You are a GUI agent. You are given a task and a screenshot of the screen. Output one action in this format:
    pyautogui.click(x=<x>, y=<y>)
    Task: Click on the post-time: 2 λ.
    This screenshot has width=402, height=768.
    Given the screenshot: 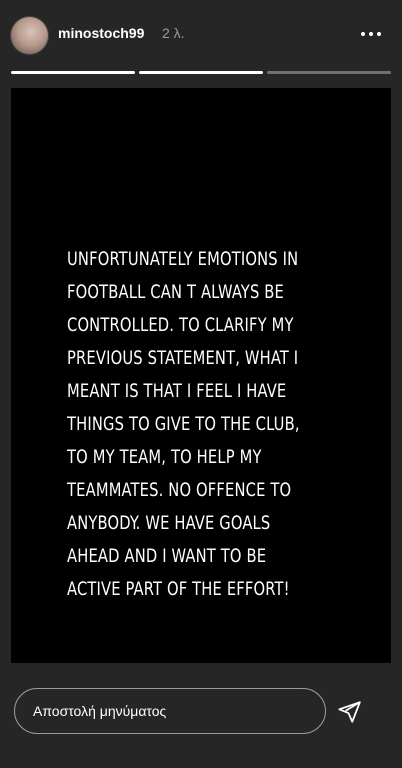 What is the action you would take?
    pyautogui.click(x=173, y=33)
    